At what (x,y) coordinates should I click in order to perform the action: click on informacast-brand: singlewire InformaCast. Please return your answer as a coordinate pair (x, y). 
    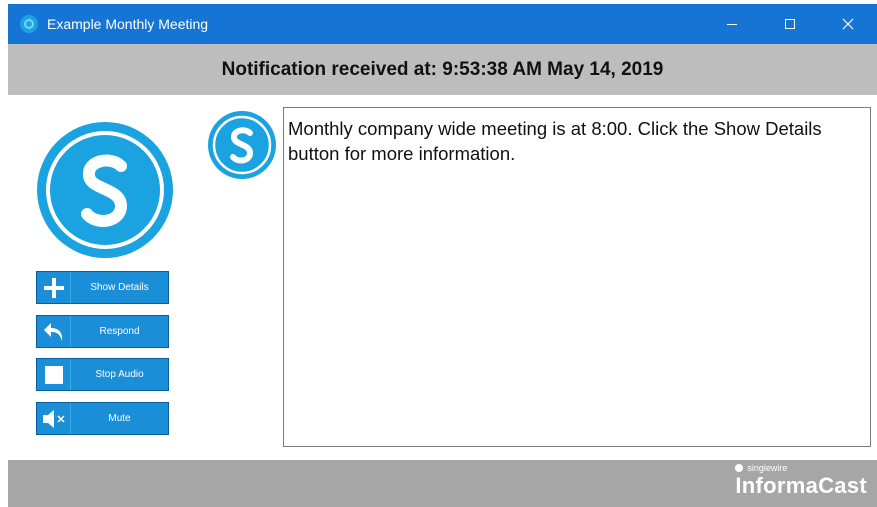
    Looking at the image, I should click on (801, 481).